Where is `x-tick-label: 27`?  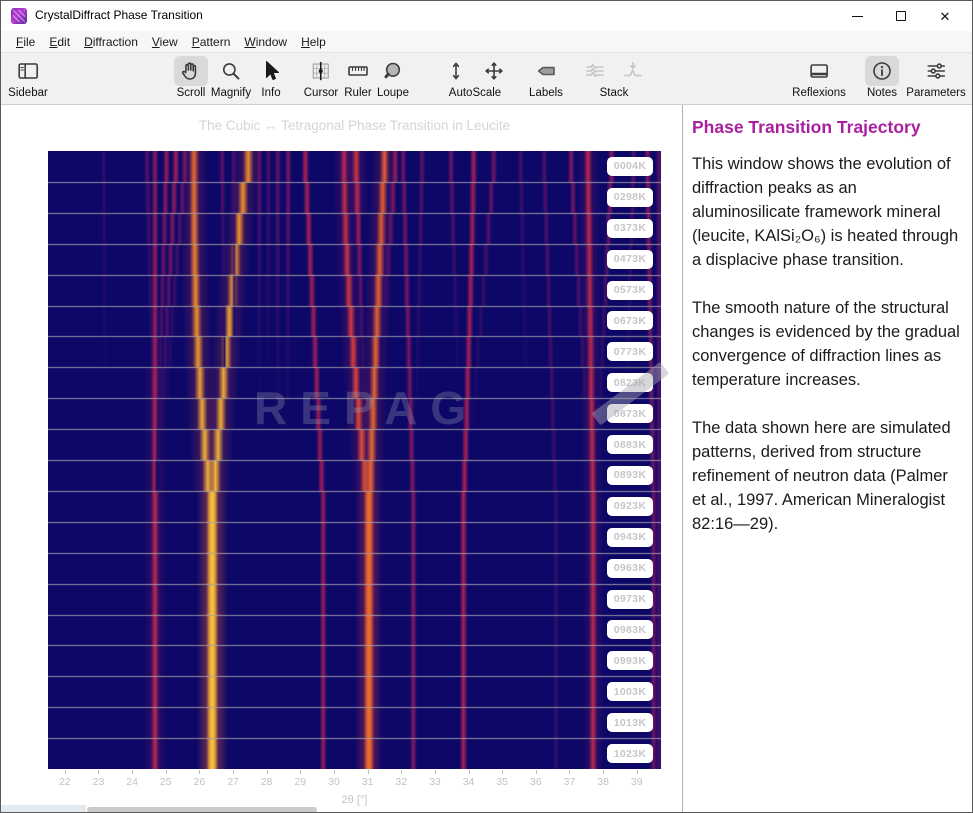 x-tick-label: 27 is located at coordinates (233, 782).